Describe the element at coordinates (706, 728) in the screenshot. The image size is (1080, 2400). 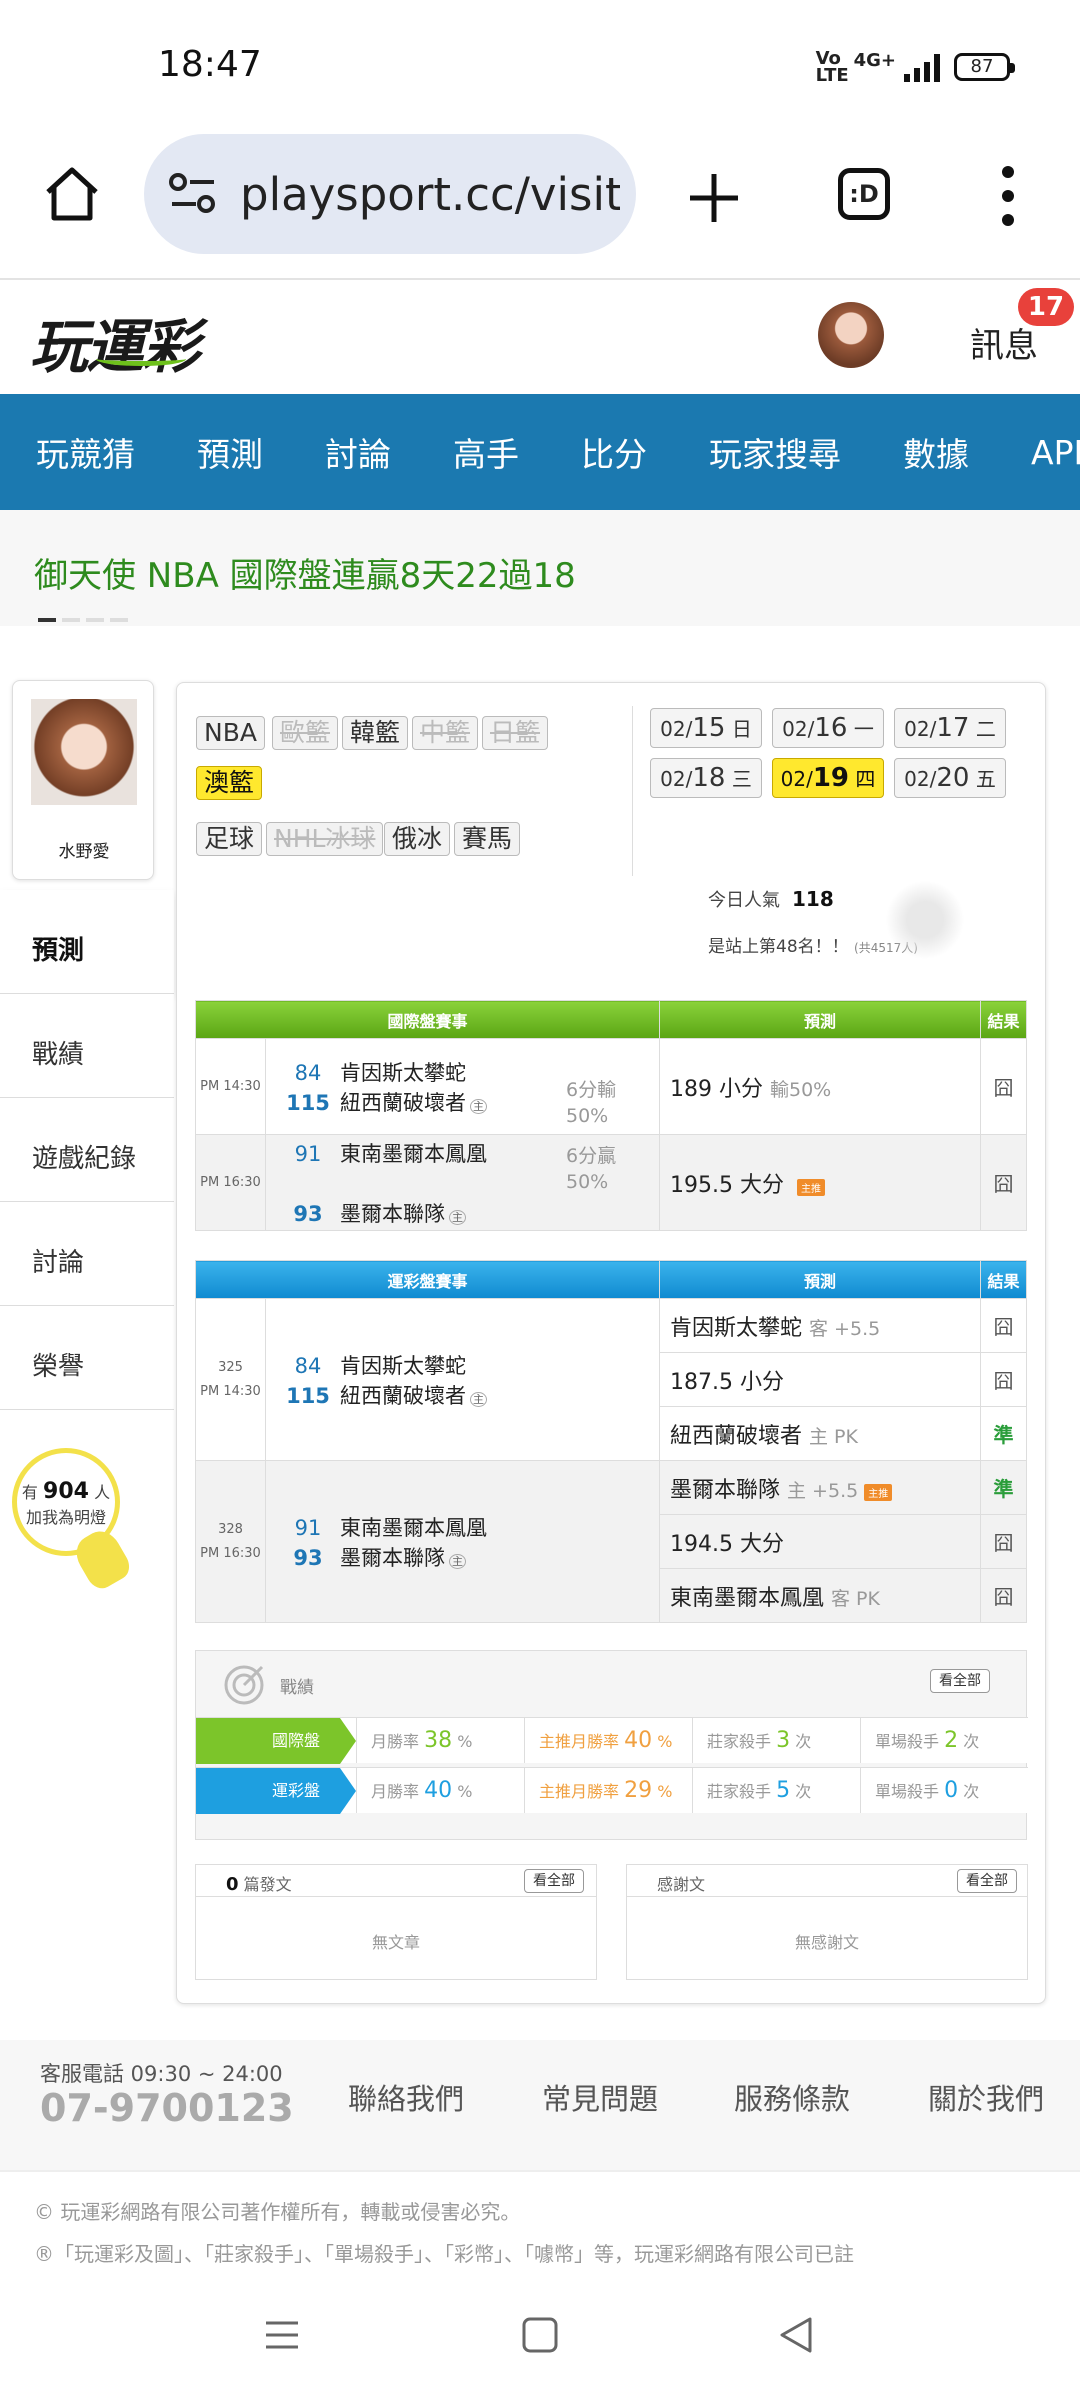
I see `date-tab: 02/15 日` at that location.